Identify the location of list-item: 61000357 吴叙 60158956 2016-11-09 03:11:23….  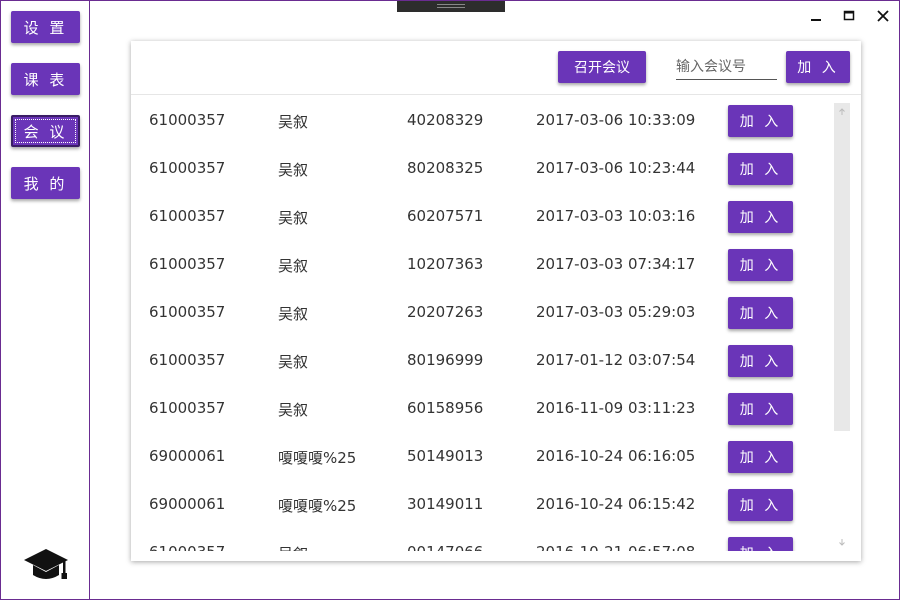
(481, 408).